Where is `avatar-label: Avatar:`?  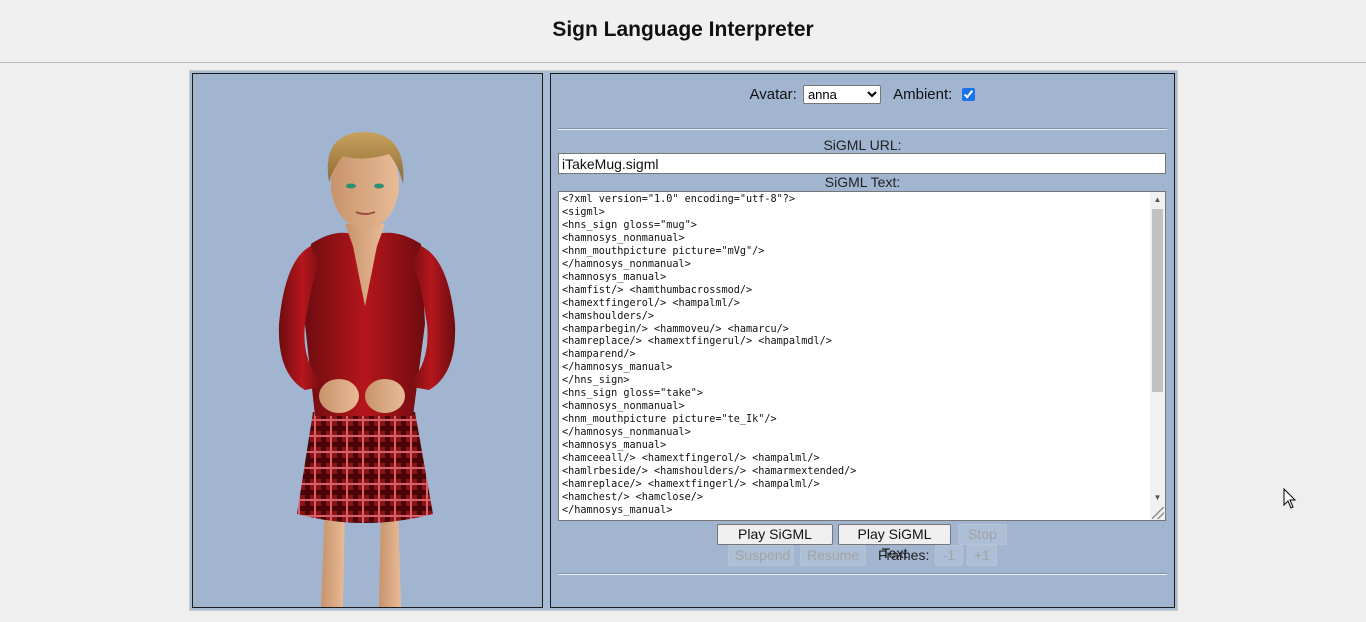
avatar-label: Avatar: is located at coordinates (773, 94).